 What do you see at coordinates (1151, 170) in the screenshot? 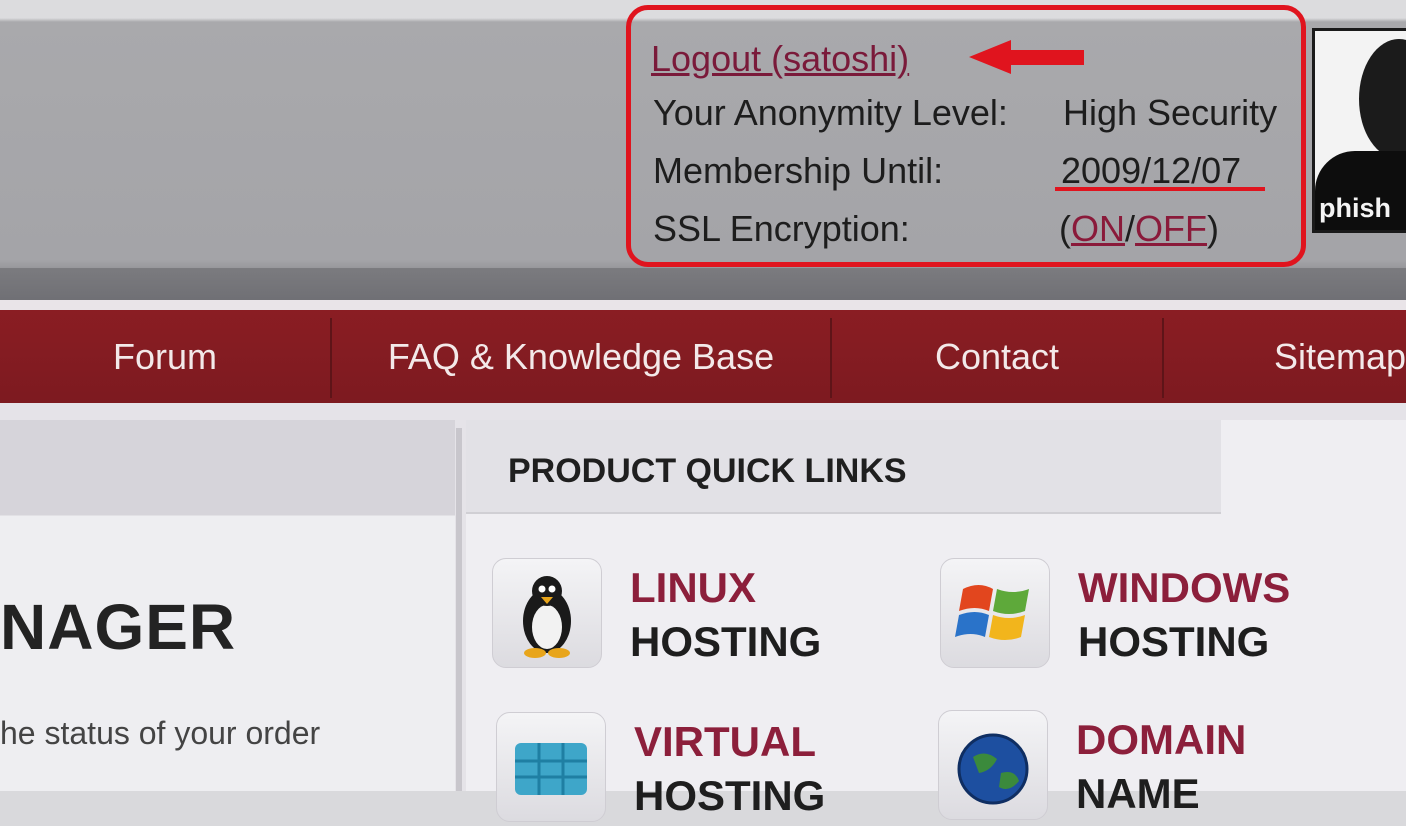
I see `membership-value: 2009/12/07` at bounding box center [1151, 170].